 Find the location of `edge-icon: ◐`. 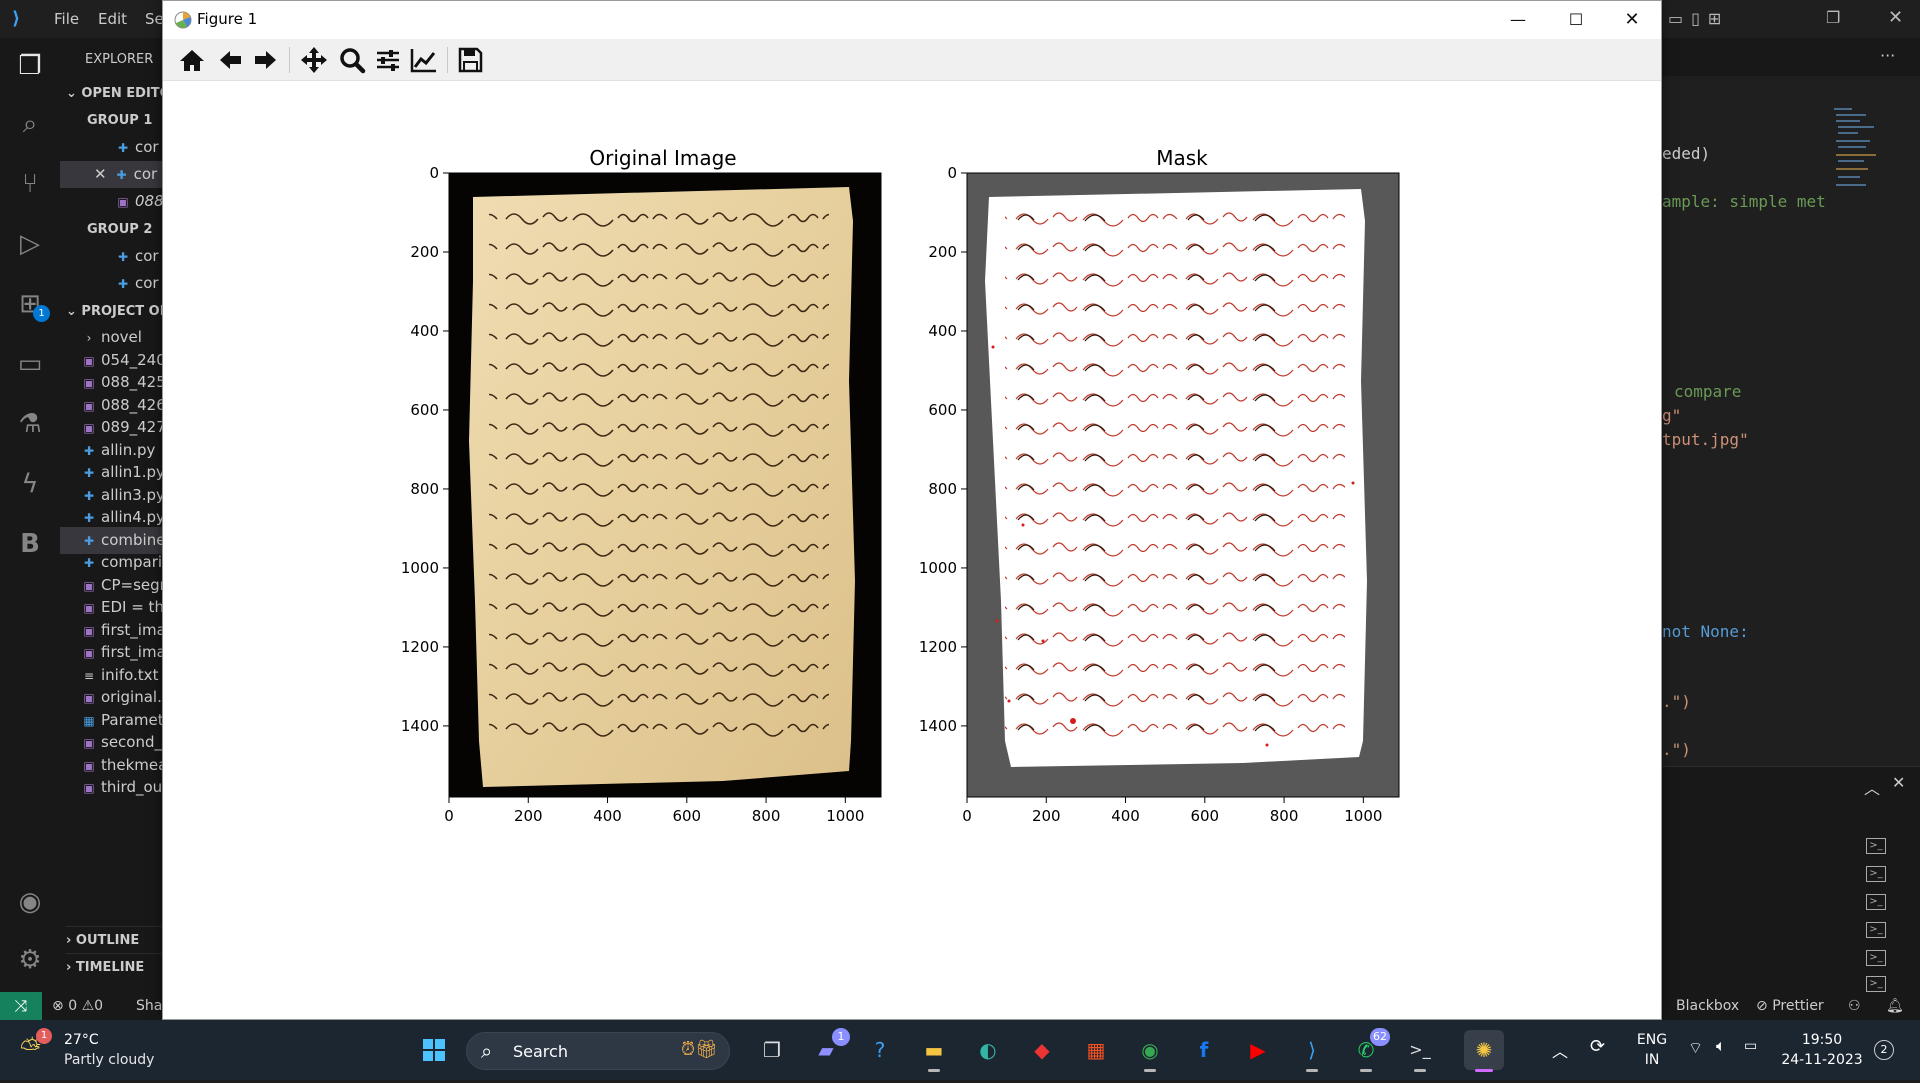

edge-icon: ◐ is located at coordinates (988, 1050).